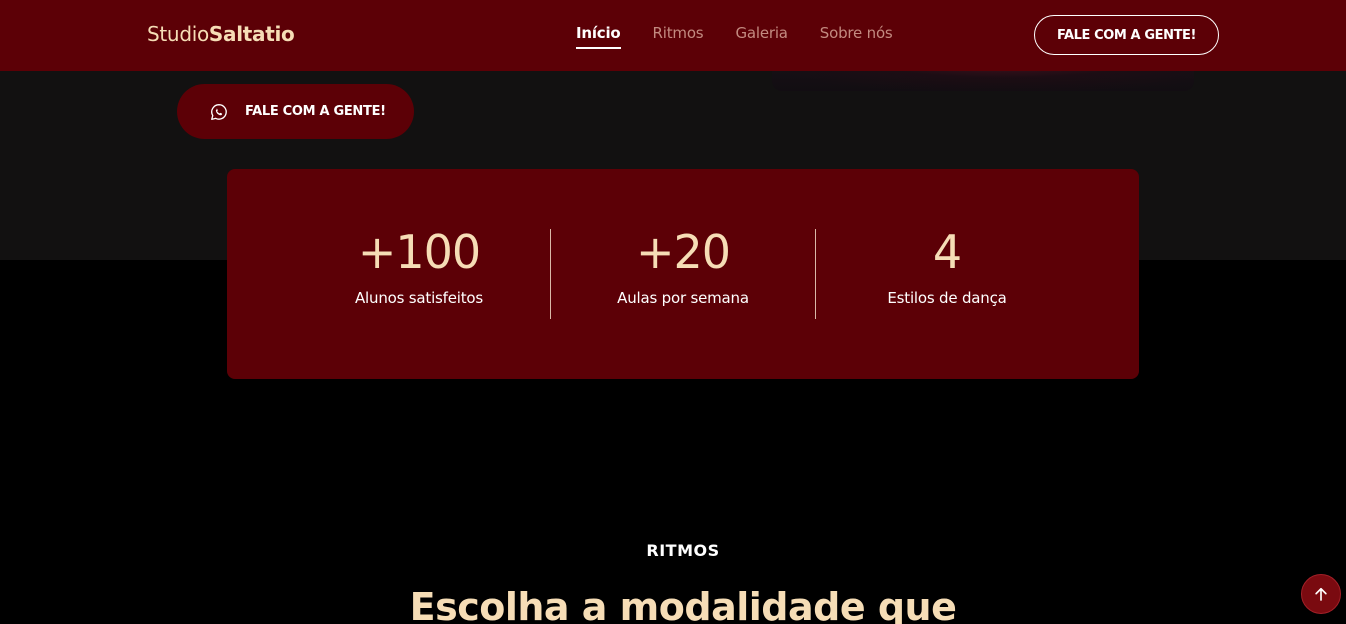  I want to click on nav-item-inicio: Início, so click(598, 41).